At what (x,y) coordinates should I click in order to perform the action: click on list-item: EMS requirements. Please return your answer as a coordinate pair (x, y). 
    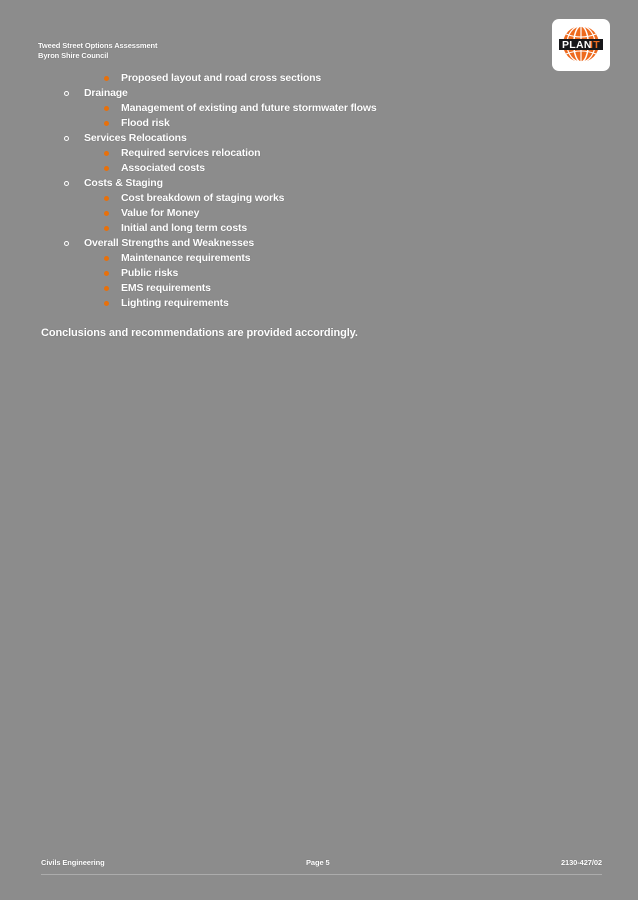
    Looking at the image, I should click on (319, 288).